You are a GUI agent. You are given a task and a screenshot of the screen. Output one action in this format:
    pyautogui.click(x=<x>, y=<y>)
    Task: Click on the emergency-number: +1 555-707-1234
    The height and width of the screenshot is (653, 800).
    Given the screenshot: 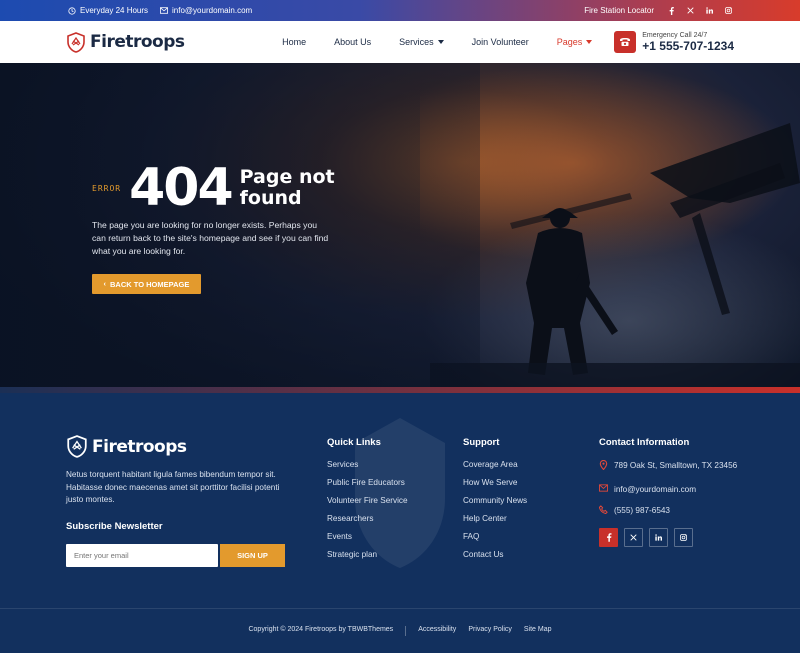 What is the action you would take?
    pyautogui.click(x=688, y=46)
    